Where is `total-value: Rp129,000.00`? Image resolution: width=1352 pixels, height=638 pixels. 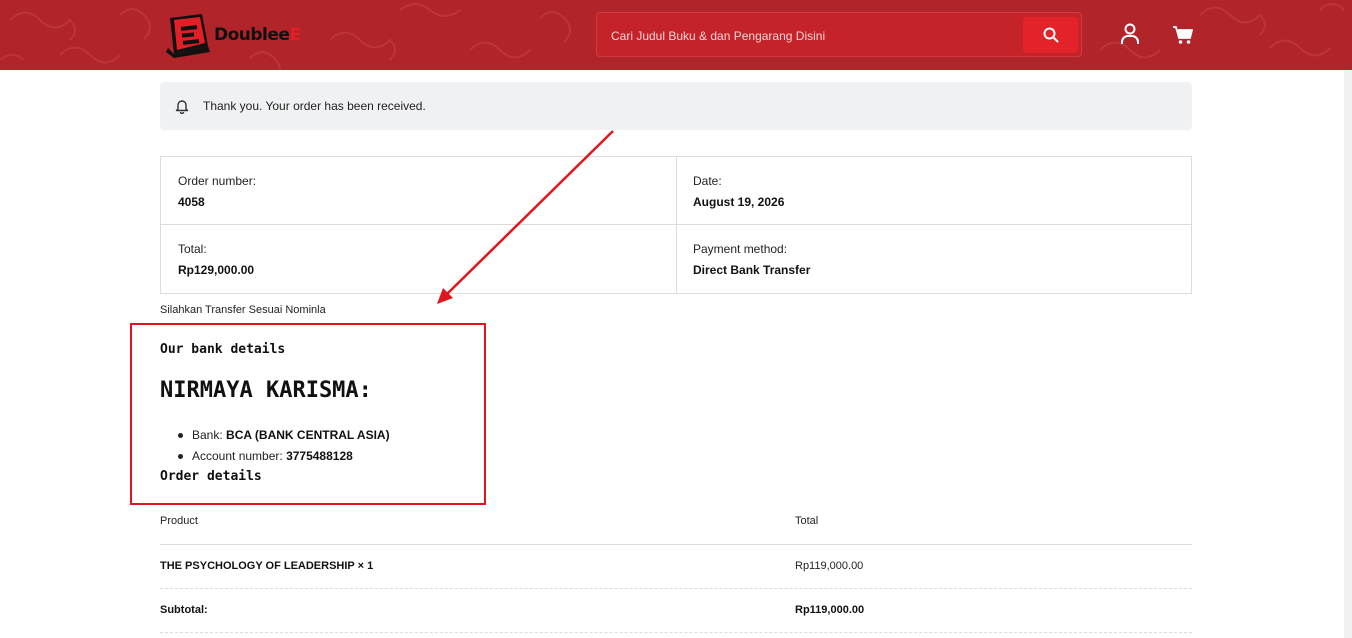
total-value: Rp129,000.00 is located at coordinates (216, 270).